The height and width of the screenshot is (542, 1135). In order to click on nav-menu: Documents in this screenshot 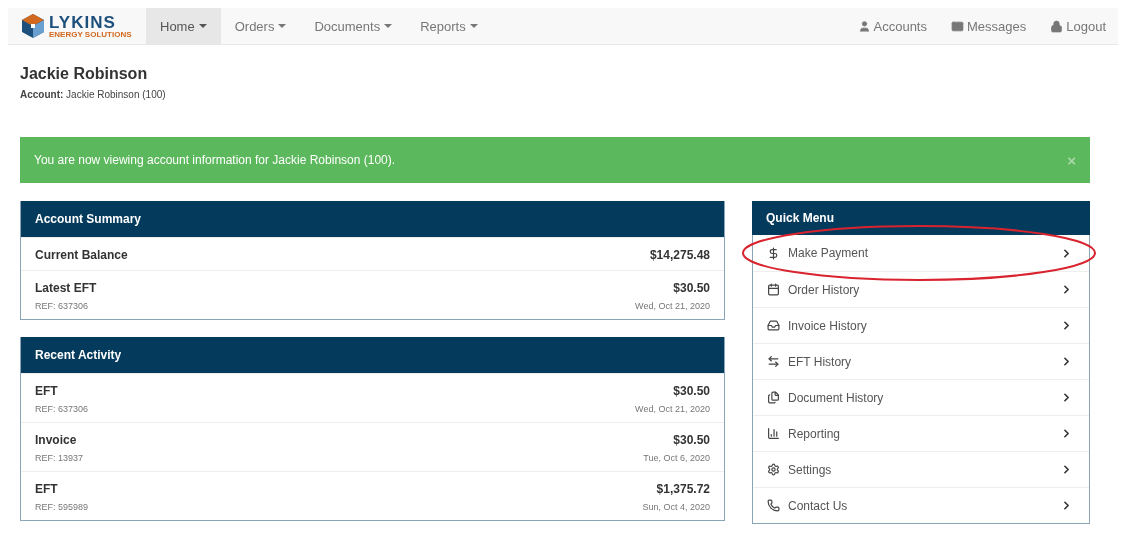, I will do `click(353, 26)`.